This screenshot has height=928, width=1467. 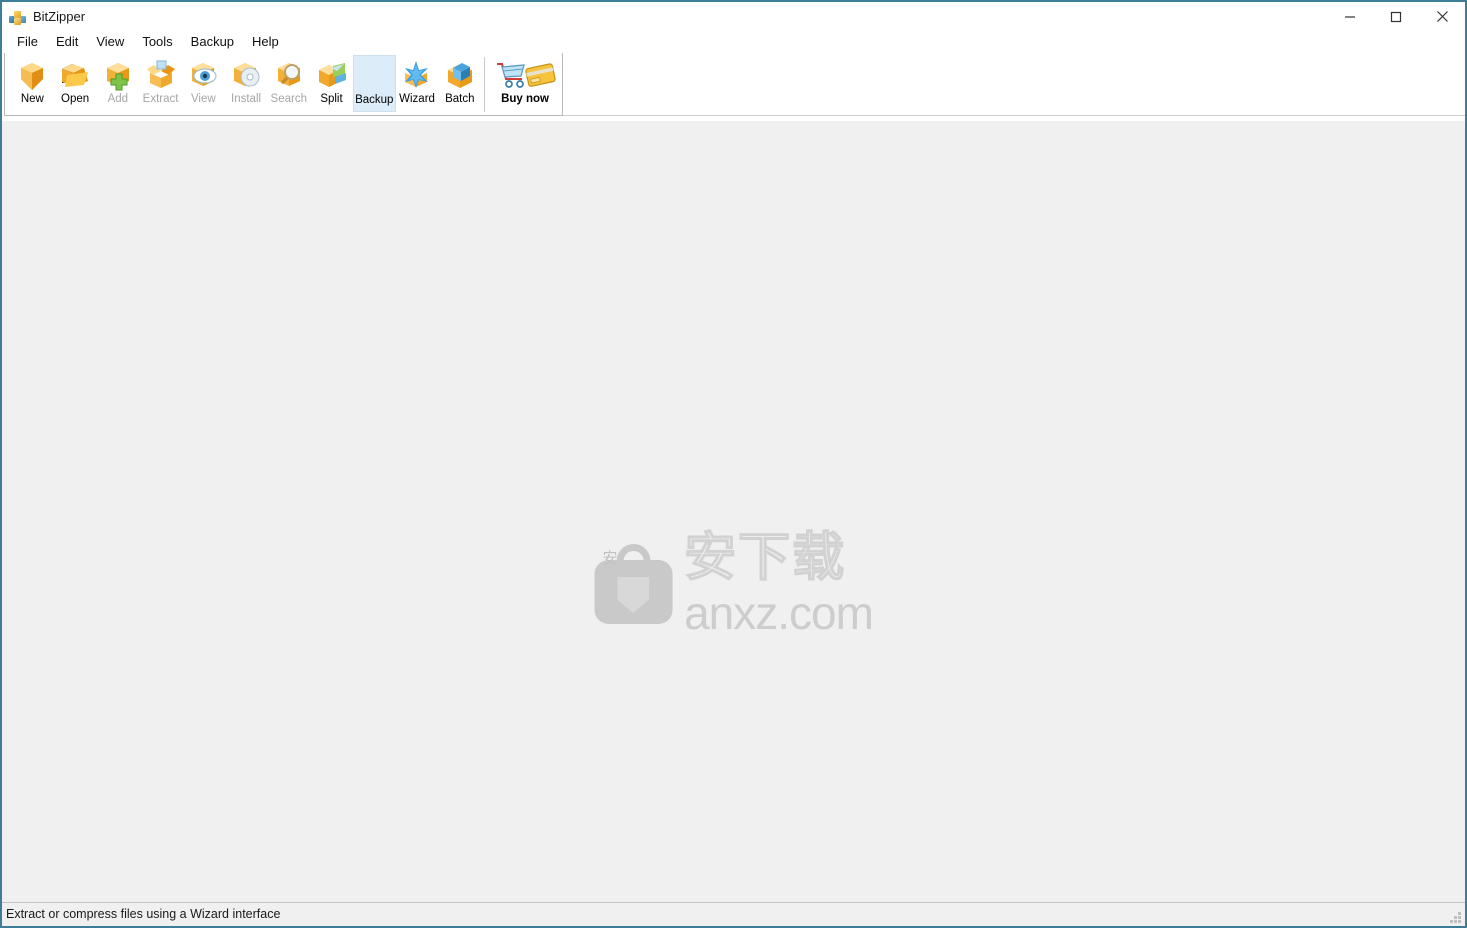 I want to click on toolbar-button-backup: Backup, so click(x=374, y=83).